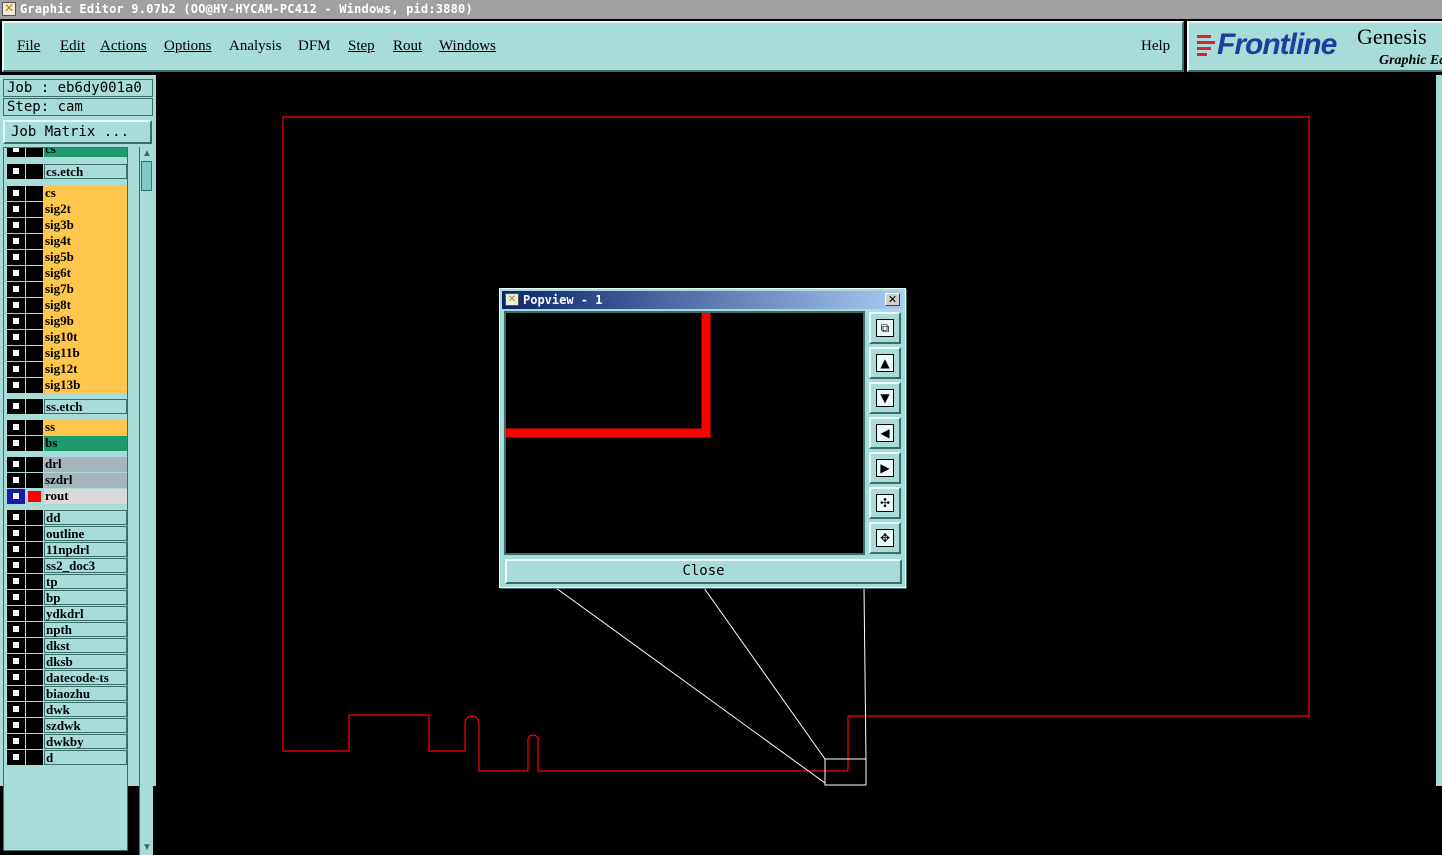 Image resolution: width=1442 pixels, height=855 pixels. I want to click on menu-step: Step, so click(361, 46).